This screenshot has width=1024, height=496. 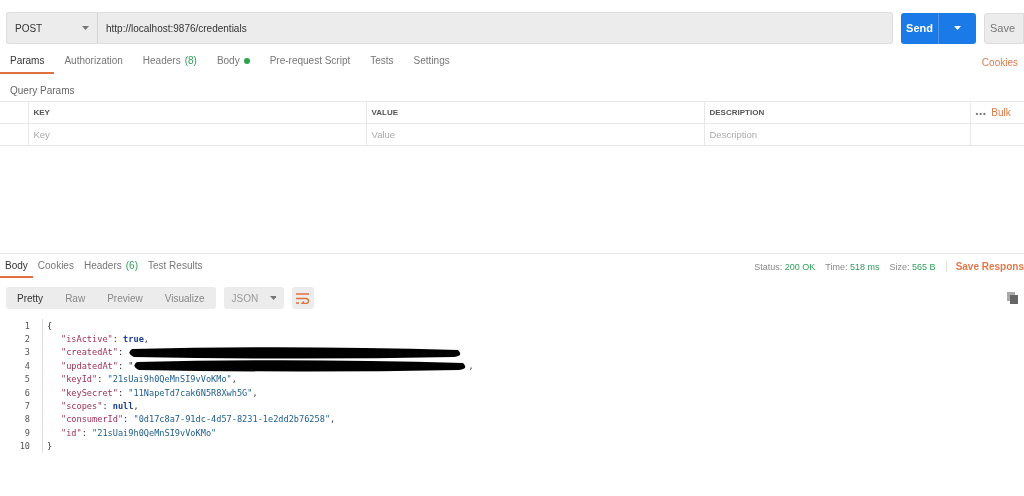 What do you see at coordinates (27, 64) in the screenshot?
I see `request-tab: Params` at bounding box center [27, 64].